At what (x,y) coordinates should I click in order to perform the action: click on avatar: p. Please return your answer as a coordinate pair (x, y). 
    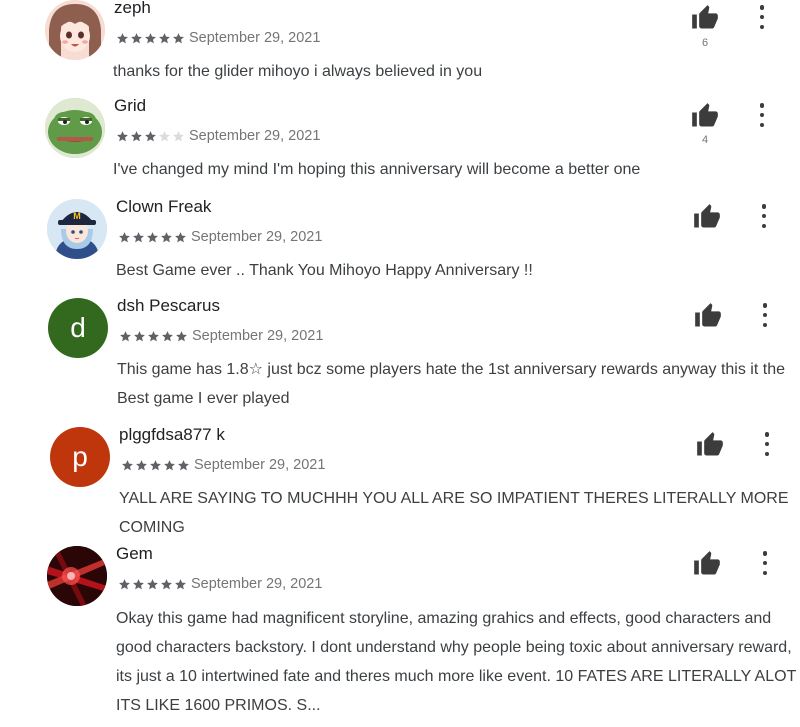
    Looking at the image, I should click on (80, 457).